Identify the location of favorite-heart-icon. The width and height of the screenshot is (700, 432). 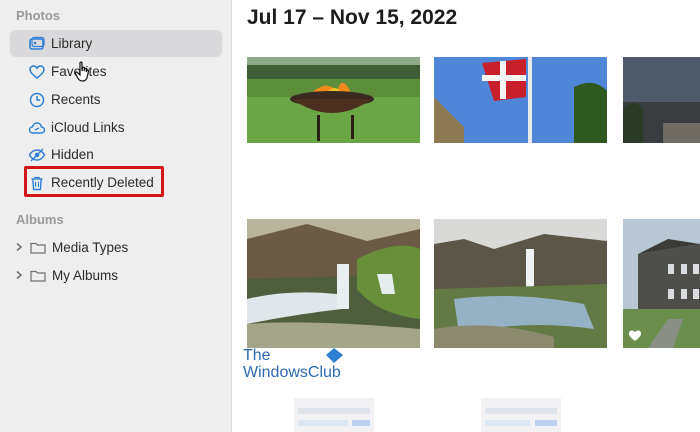
(635, 335).